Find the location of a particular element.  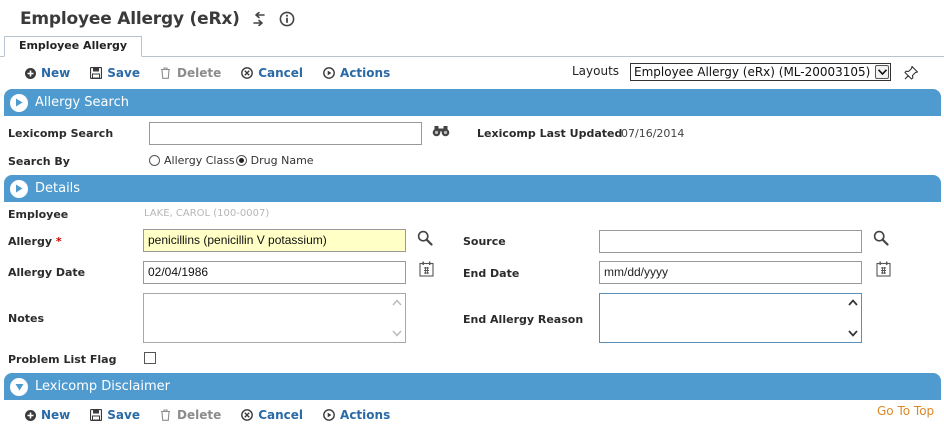

problem-list-flag-label: Problem List Flag is located at coordinates (62, 359).